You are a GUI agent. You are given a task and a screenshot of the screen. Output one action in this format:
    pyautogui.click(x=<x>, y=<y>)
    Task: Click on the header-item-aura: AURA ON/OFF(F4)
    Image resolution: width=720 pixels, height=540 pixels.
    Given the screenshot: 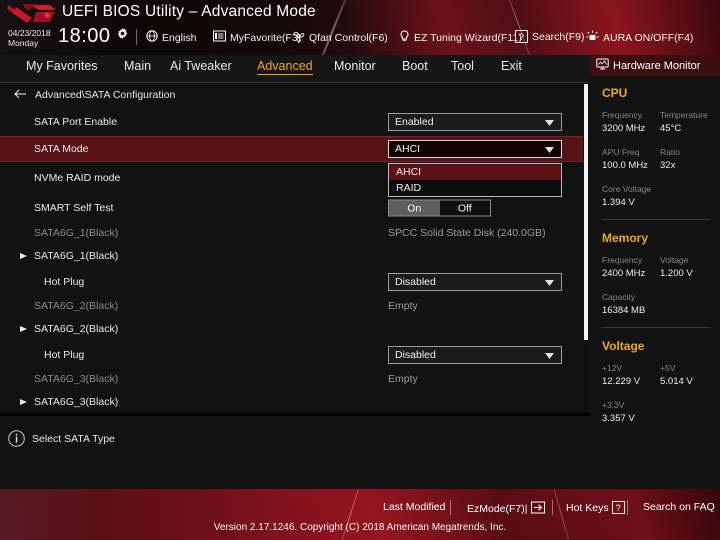 What is the action you would take?
    pyautogui.click(x=639, y=37)
    